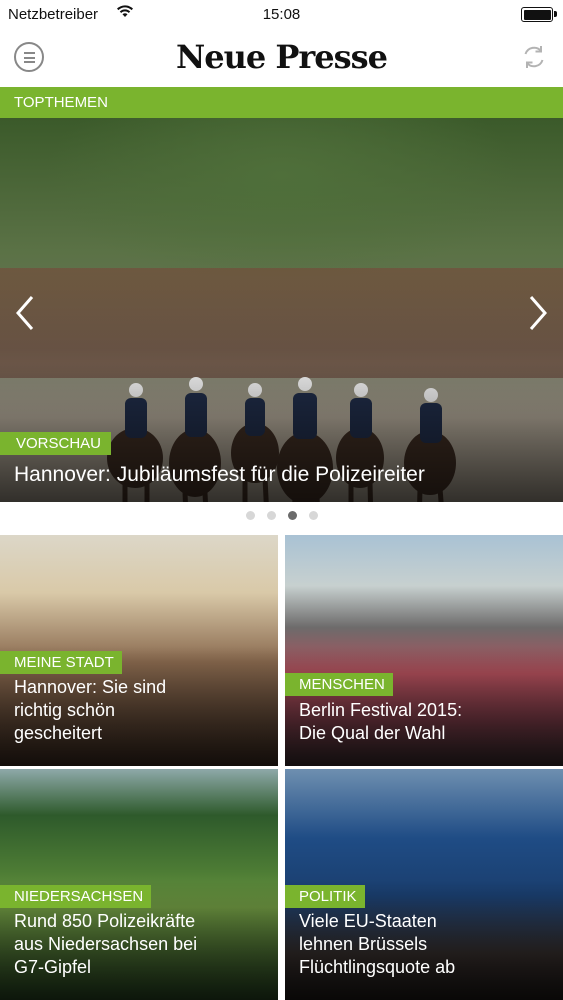 Image resolution: width=563 pixels, height=1000 pixels. Describe the element at coordinates (61, 102) in the screenshot. I see `section-title: TOPTHEMEN` at that location.